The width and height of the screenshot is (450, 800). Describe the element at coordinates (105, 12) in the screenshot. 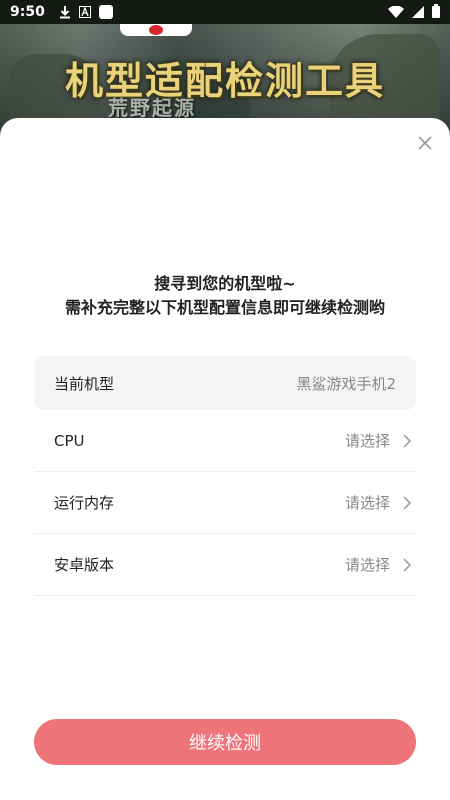

I see `app-square-icon` at that location.